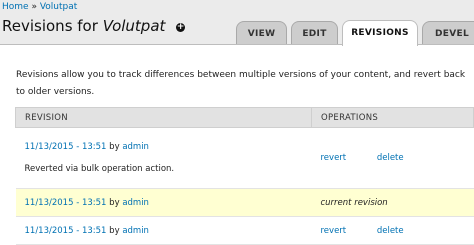 The width and height of the screenshot is (474, 245). Describe the element at coordinates (392, 117) in the screenshot. I see `column-header-operations: OPERATIONS` at that location.